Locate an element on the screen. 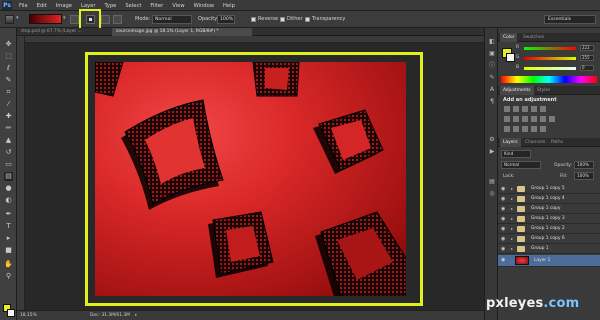 The image size is (600, 320). layer-filter-kind: Kind is located at coordinates (516, 154).